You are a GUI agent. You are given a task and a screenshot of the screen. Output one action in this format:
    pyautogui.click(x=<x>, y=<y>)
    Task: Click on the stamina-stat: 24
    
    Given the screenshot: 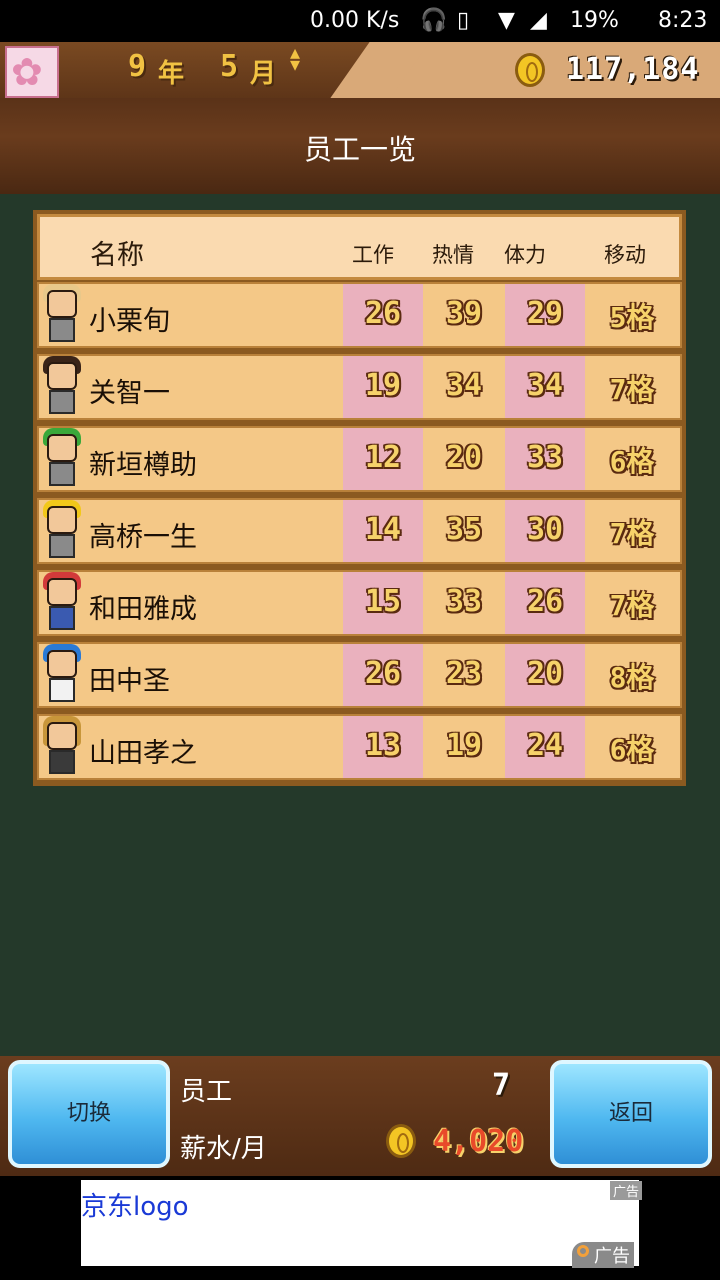 What is the action you would take?
    pyautogui.click(x=545, y=745)
    